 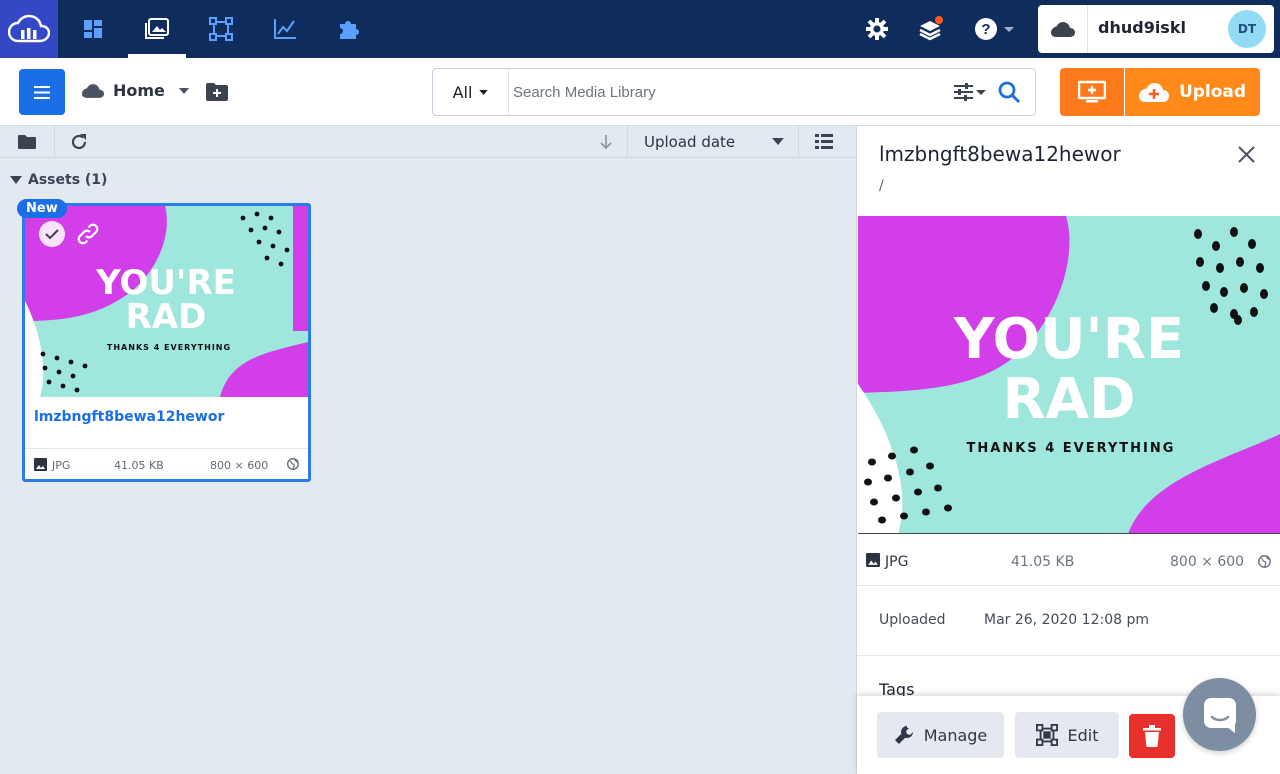 I want to click on list-view-icon, so click(x=824, y=143).